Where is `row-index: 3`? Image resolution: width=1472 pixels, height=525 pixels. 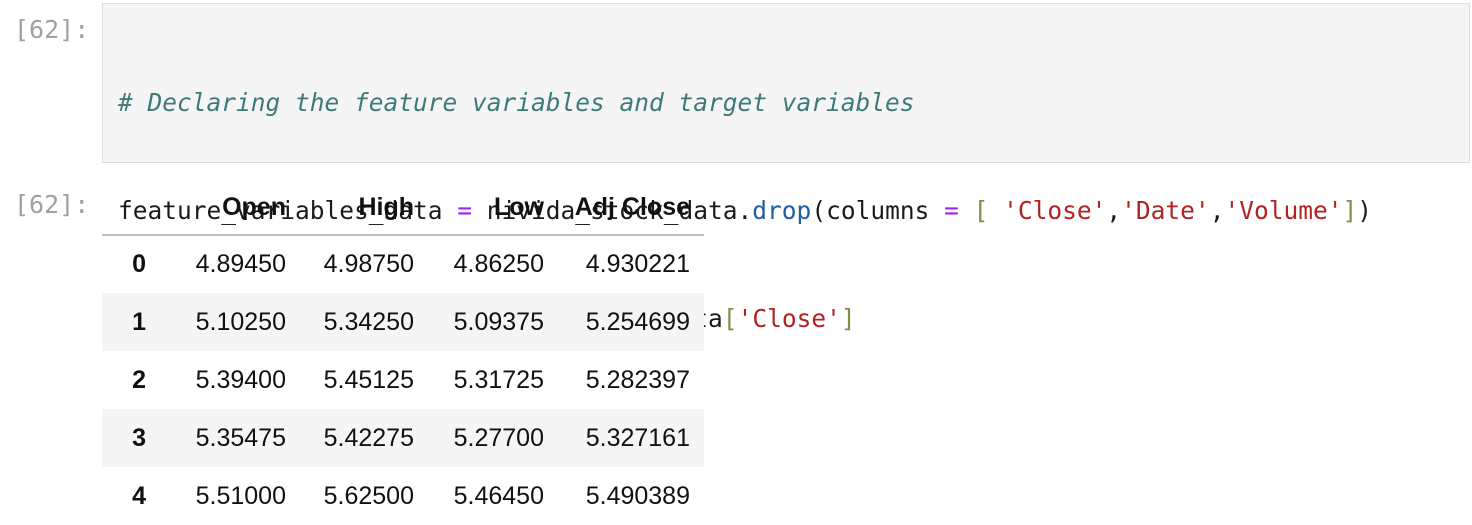
row-index: 3 is located at coordinates (139, 437).